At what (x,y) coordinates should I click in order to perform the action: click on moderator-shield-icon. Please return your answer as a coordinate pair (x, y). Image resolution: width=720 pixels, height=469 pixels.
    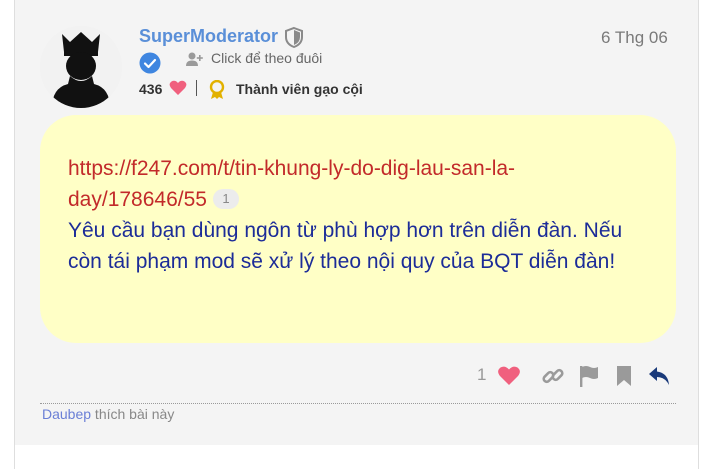
    Looking at the image, I should click on (294, 37).